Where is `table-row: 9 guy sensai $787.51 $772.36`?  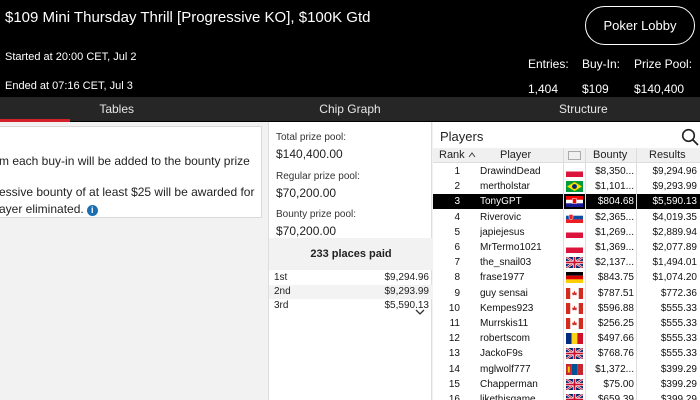 table-row: 9 guy sensai $787.51 $772.36 is located at coordinates (566, 293).